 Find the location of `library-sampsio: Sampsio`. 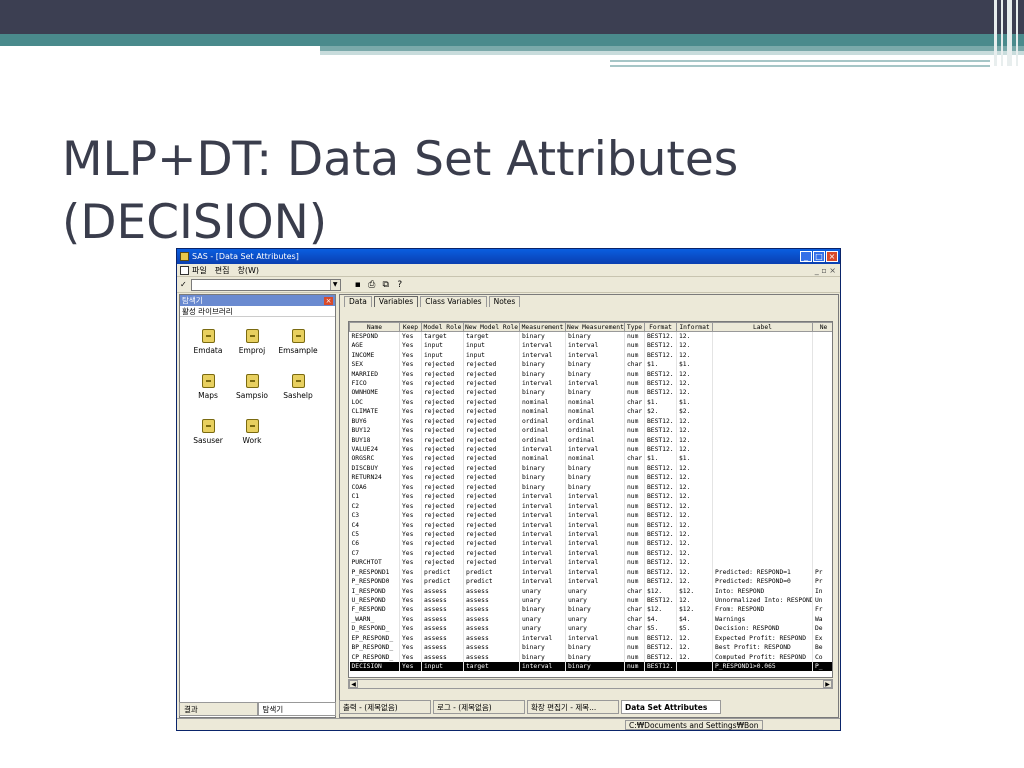

library-sampsio: Sampsio is located at coordinates (252, 387).